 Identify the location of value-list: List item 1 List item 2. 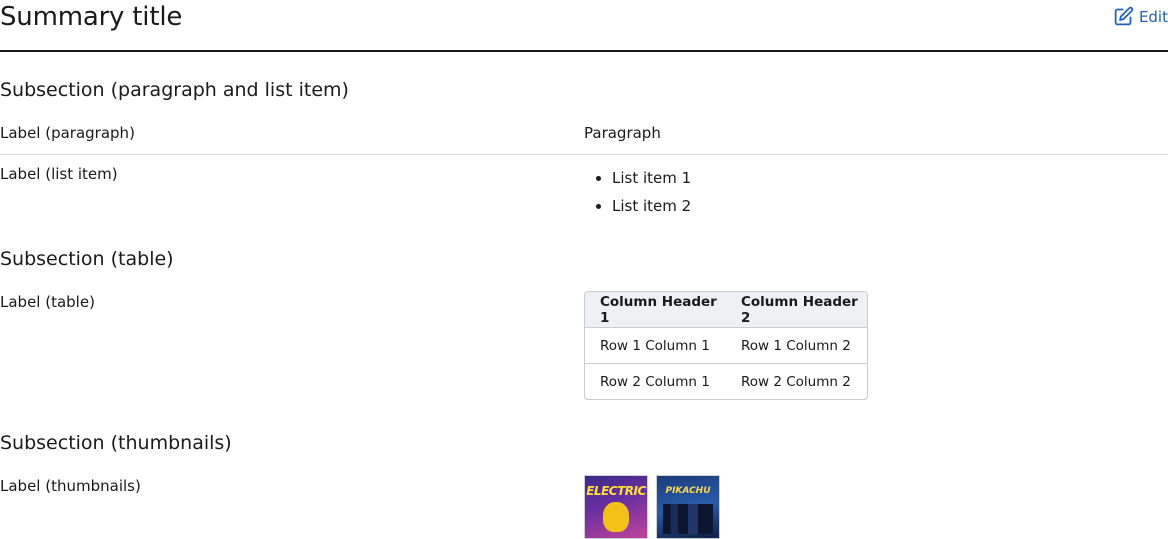
(637, 192).